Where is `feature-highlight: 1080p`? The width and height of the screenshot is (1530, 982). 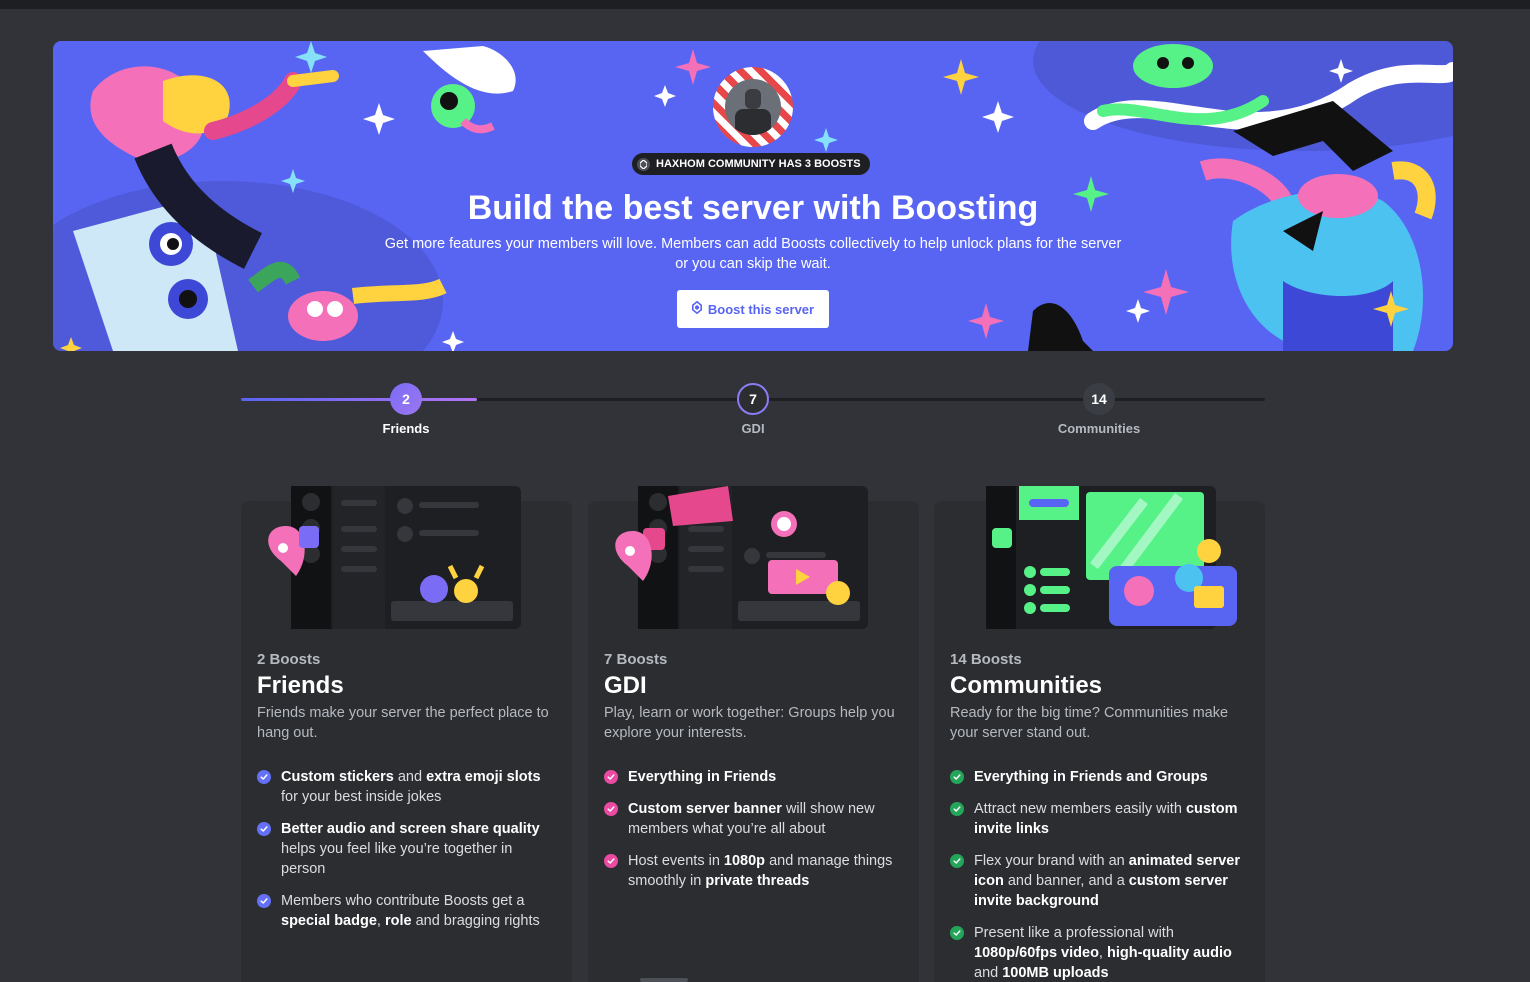 feature-highlight: 1080p is located at coordinates (744, 861).